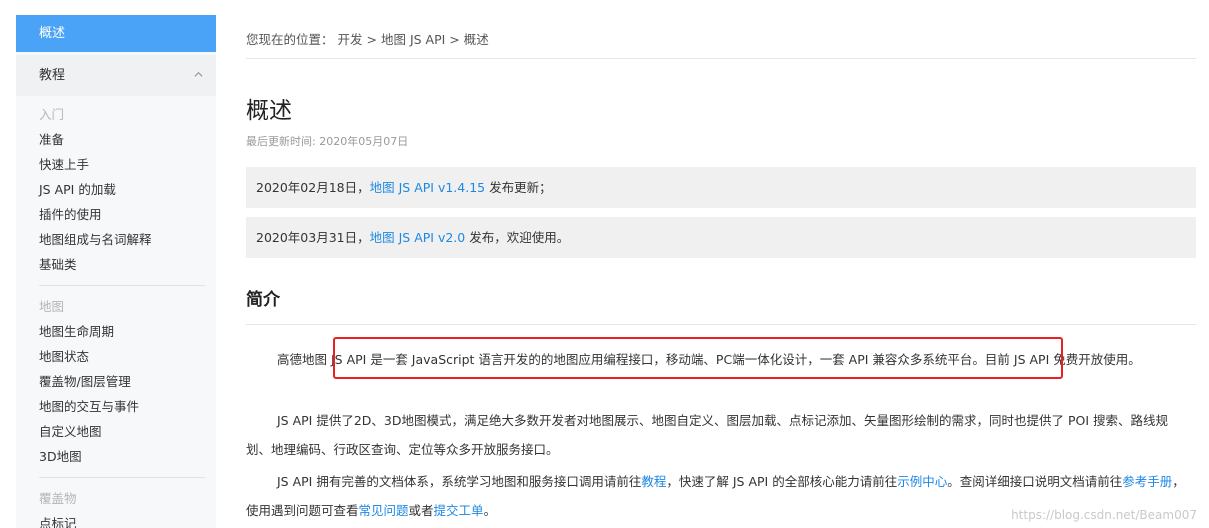 This screenshot has height=528, width=1209. I want to click on para-text: JS API 拥有完善的文档体系，系统学习地图和服务接口调用请前往, so click(459, 481).